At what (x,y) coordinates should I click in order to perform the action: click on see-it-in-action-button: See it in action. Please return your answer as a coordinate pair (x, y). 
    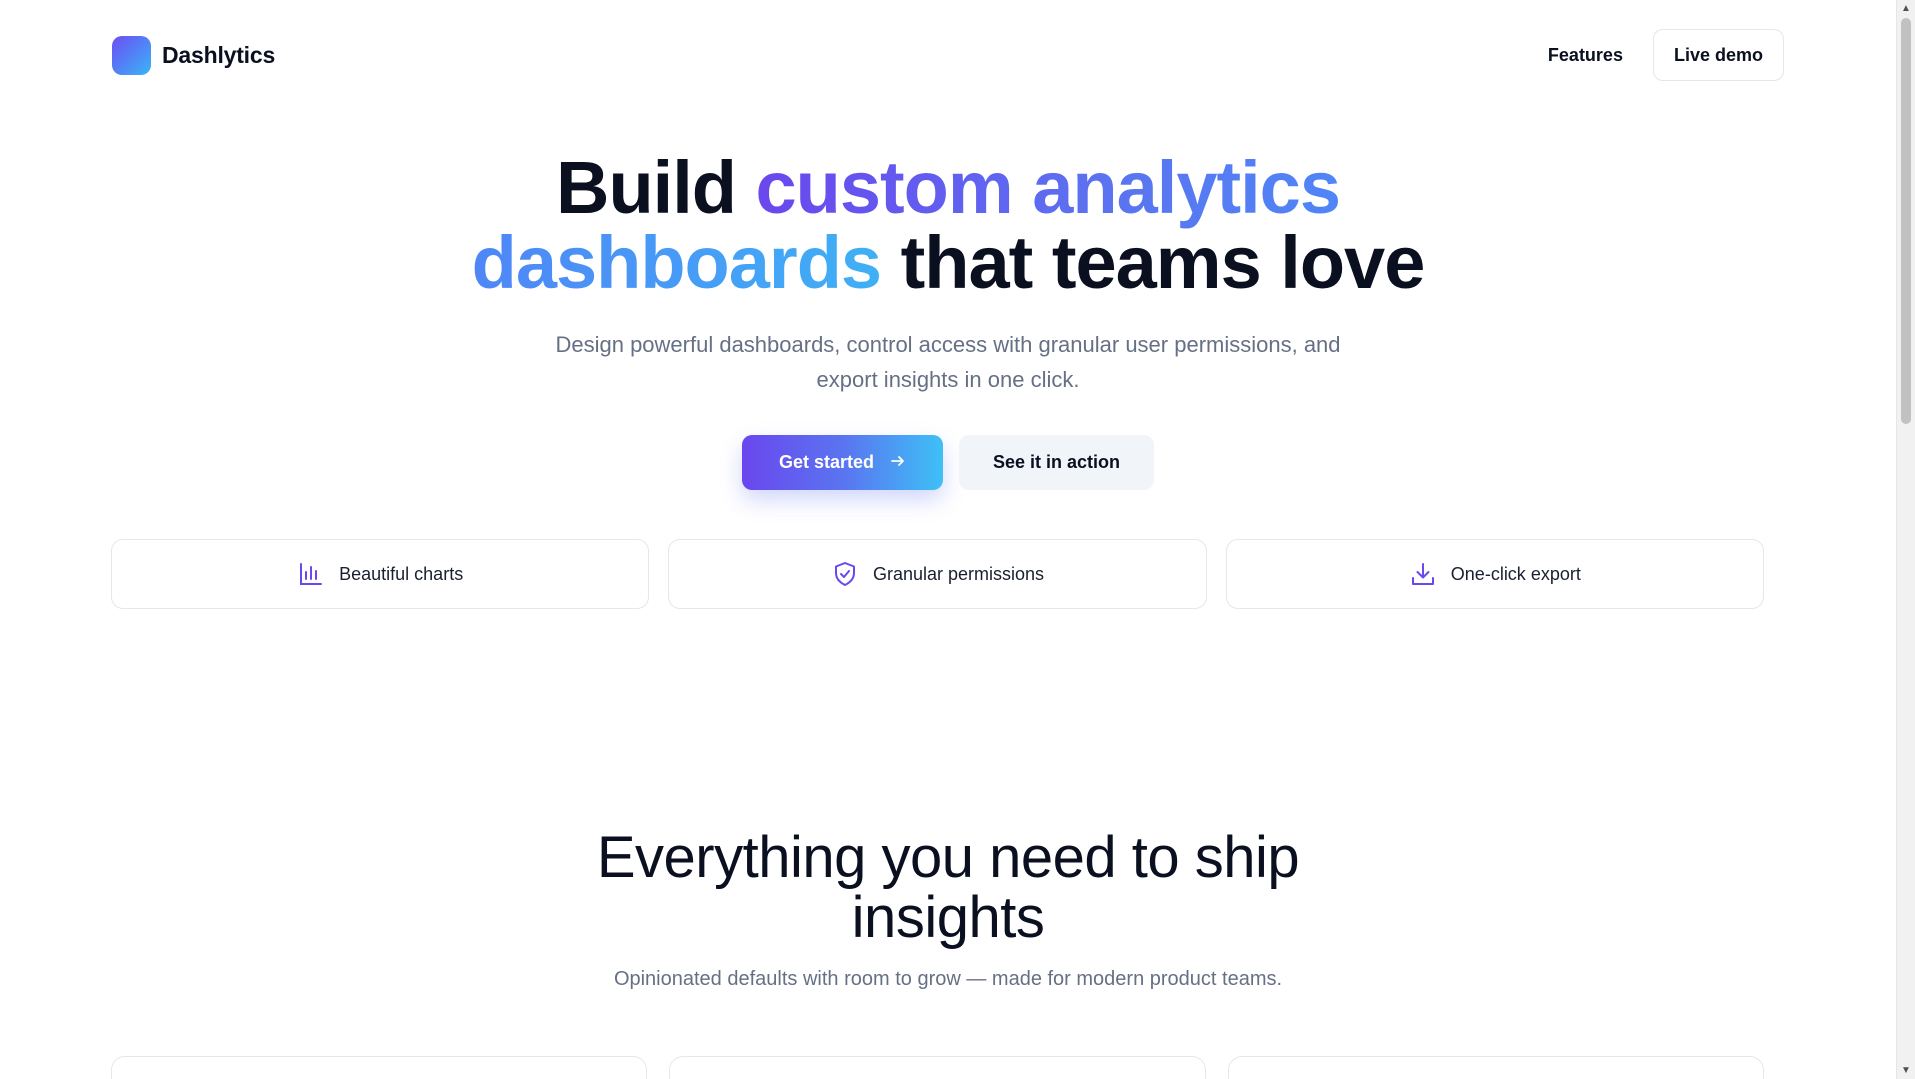
    Looking at the image, I should click on (1056, 462).